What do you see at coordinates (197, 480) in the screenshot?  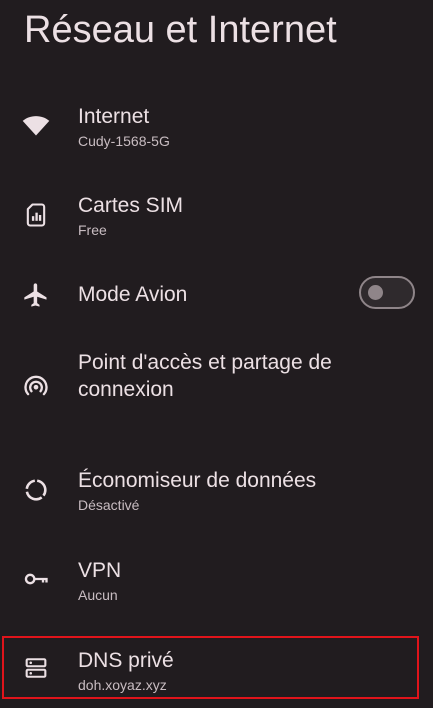 I see `data-saver-label: Économiseur de données` at bounding box center [197, 480].